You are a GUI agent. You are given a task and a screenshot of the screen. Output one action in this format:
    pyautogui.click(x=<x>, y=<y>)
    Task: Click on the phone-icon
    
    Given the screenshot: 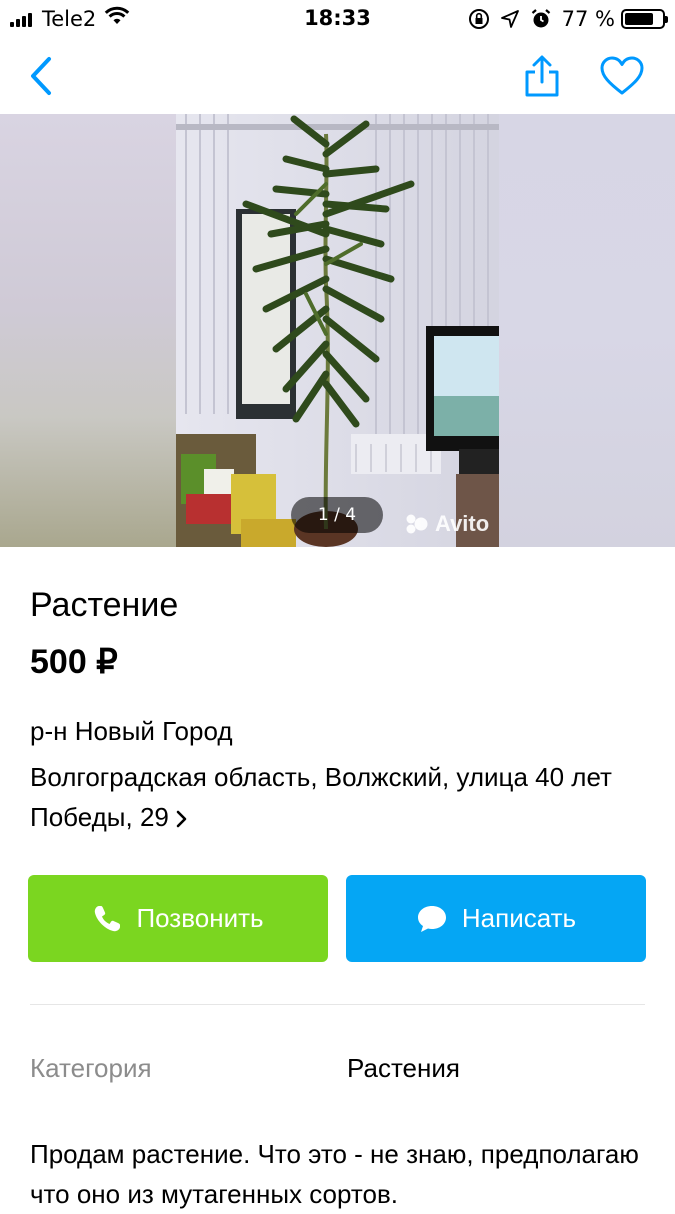 What is the action you would take?
    pyautogui.click(x=108, y=918)
    